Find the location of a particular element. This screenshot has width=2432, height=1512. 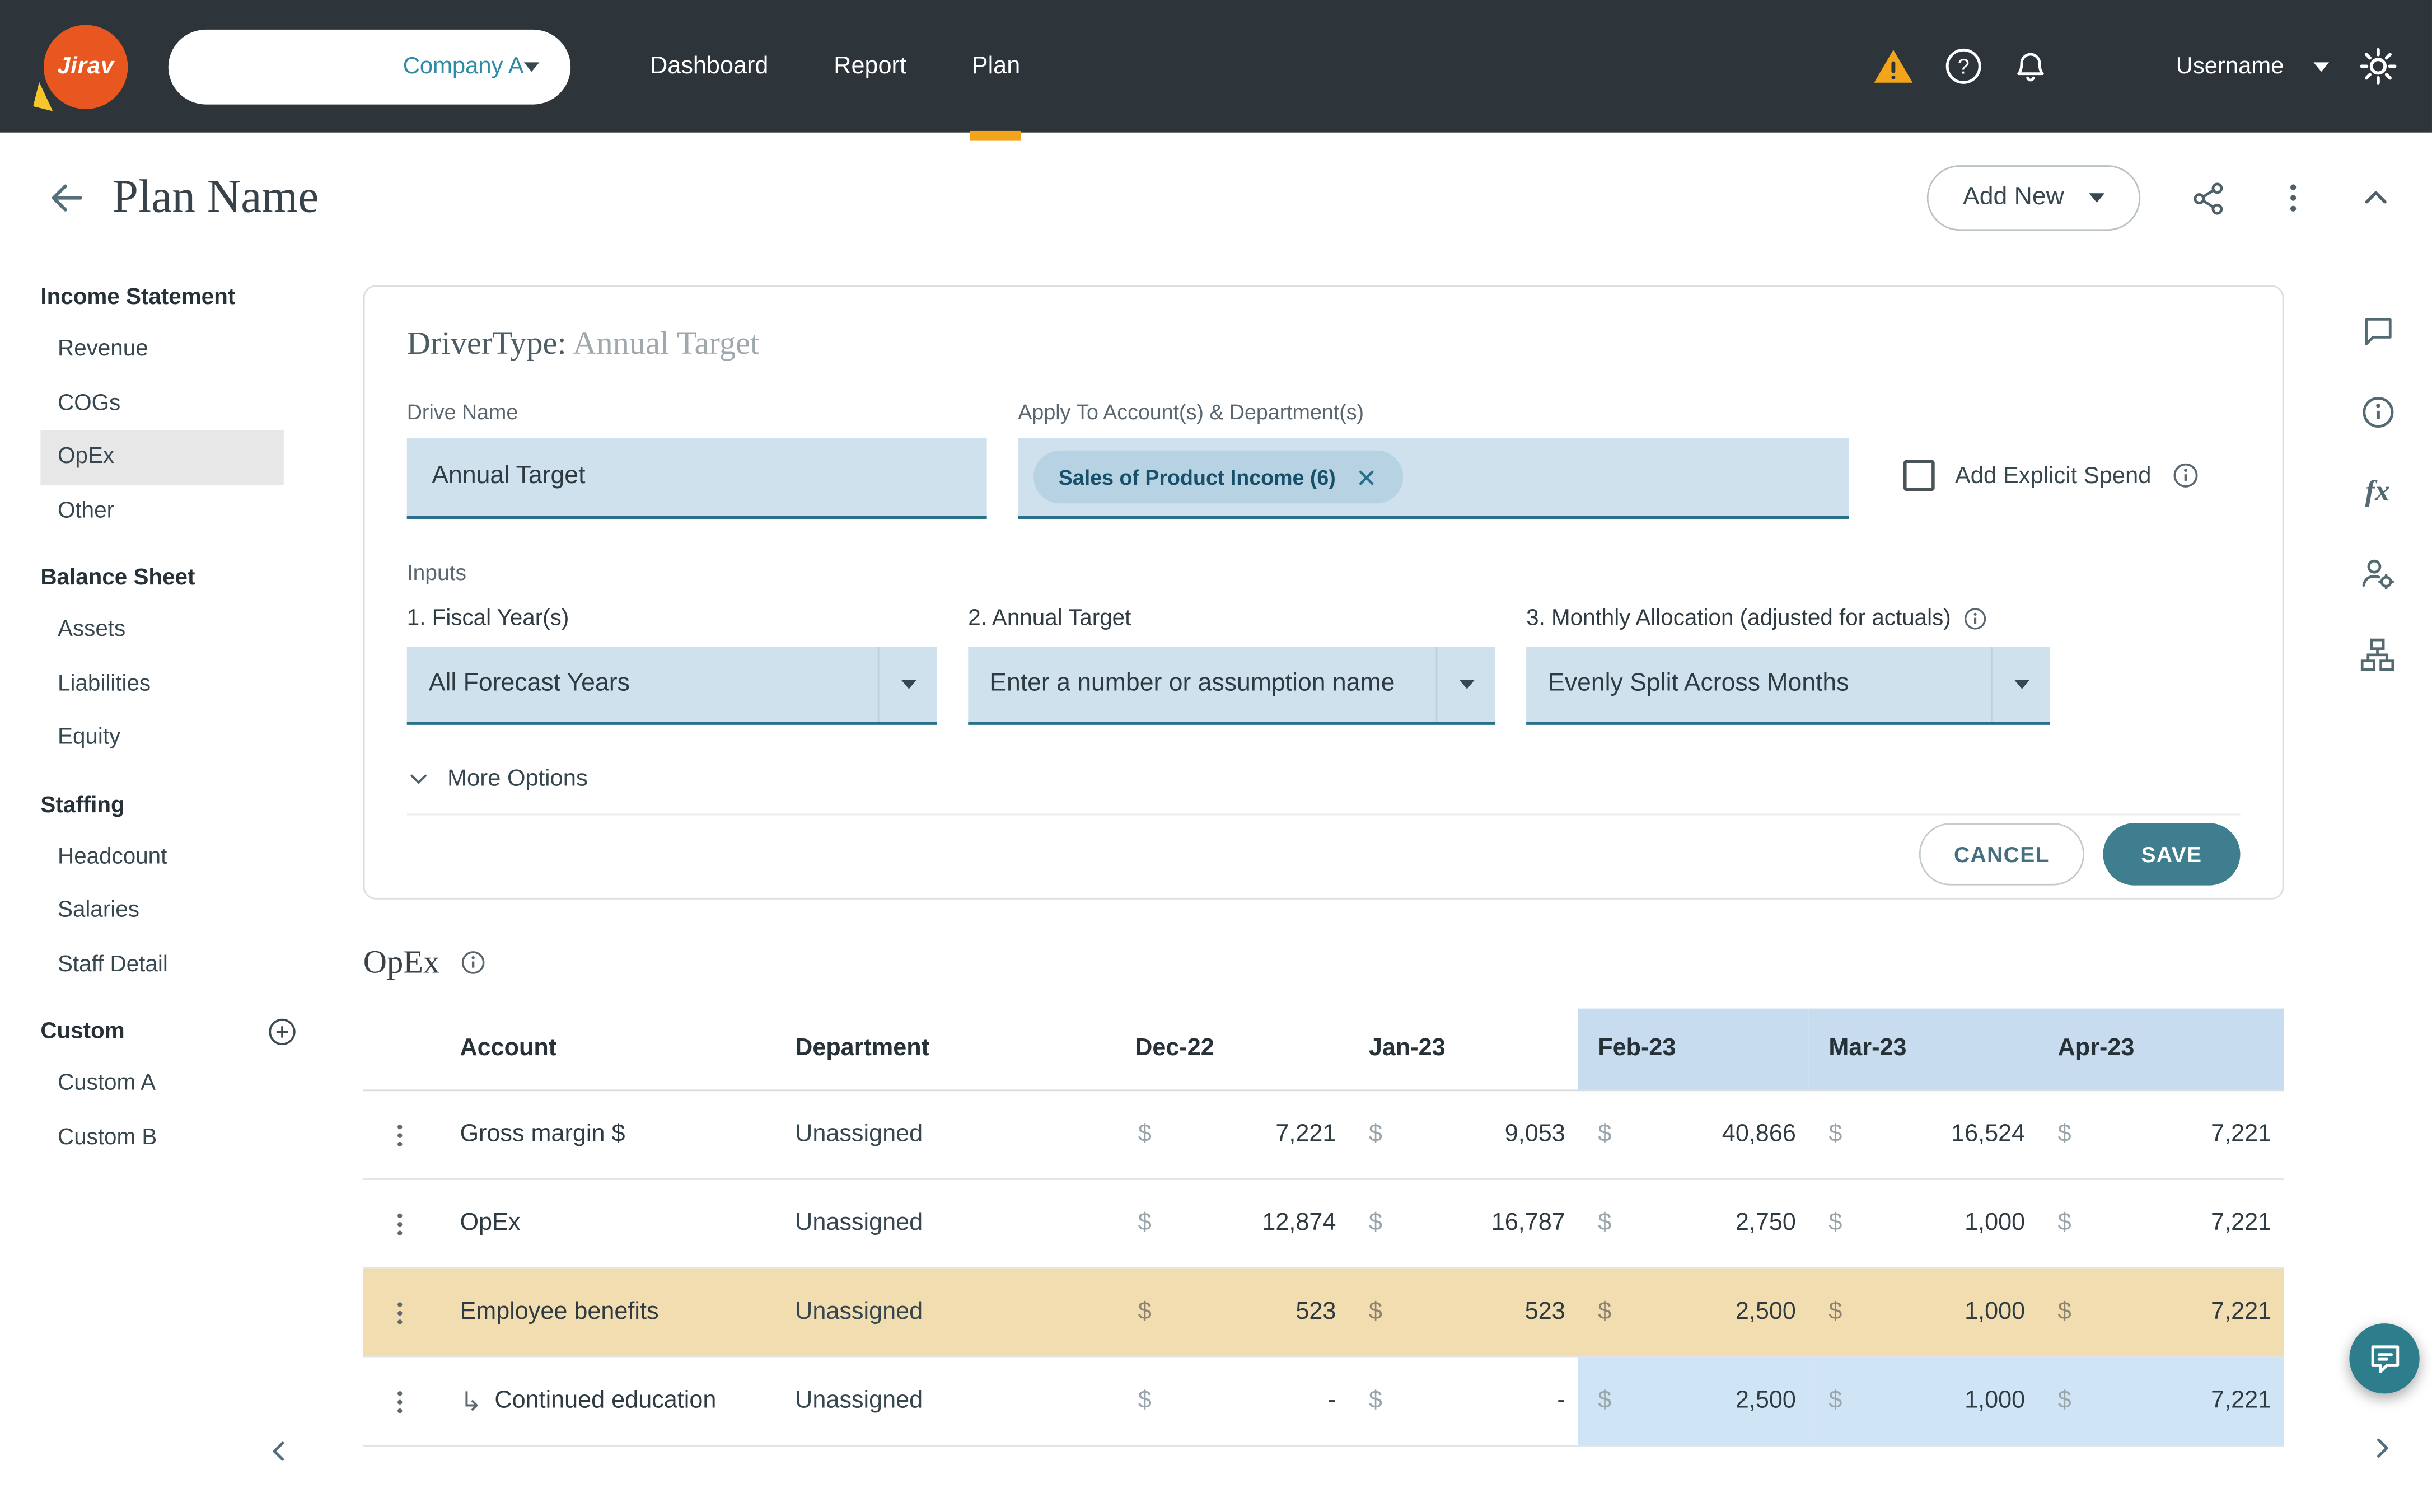

sidebar-item-opex: OpEx is located at coordinates (162, 457).